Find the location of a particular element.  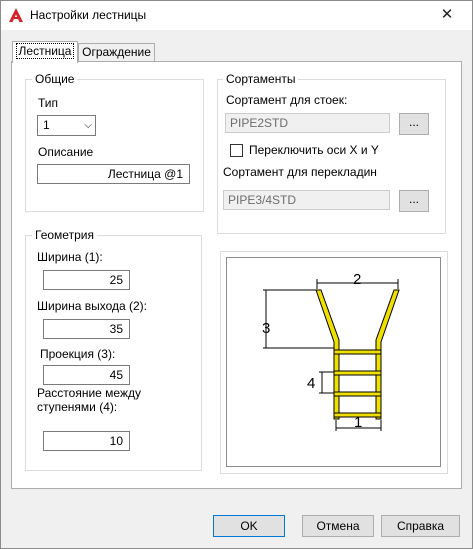

diagram-label-4: 4 is located at coordinates (311, 383).